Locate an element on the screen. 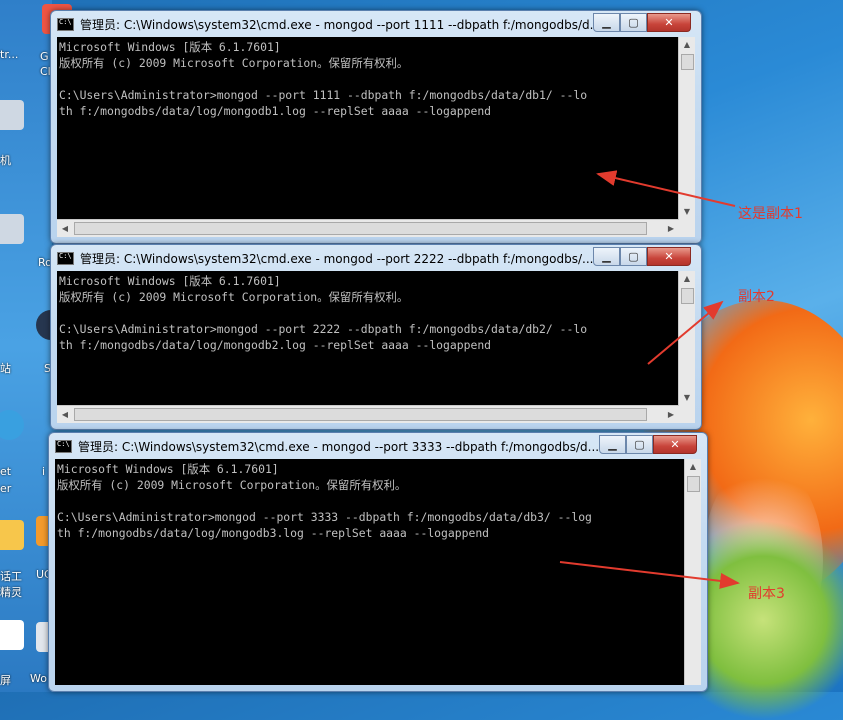 This screenshot has height=720, width=843. annotation-replica-1: 这是副本1 is located at coordinates (770, 214).